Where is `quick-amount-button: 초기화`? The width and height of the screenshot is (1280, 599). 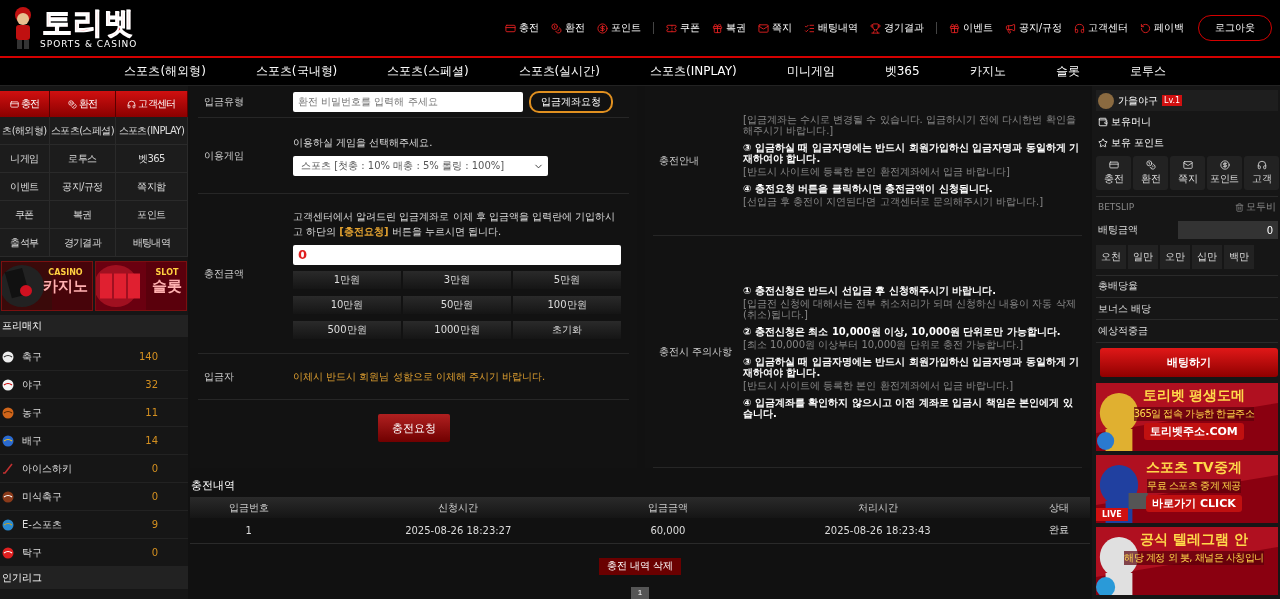
quick-amount-button: 초기화 is located at coordinates (567, 329).